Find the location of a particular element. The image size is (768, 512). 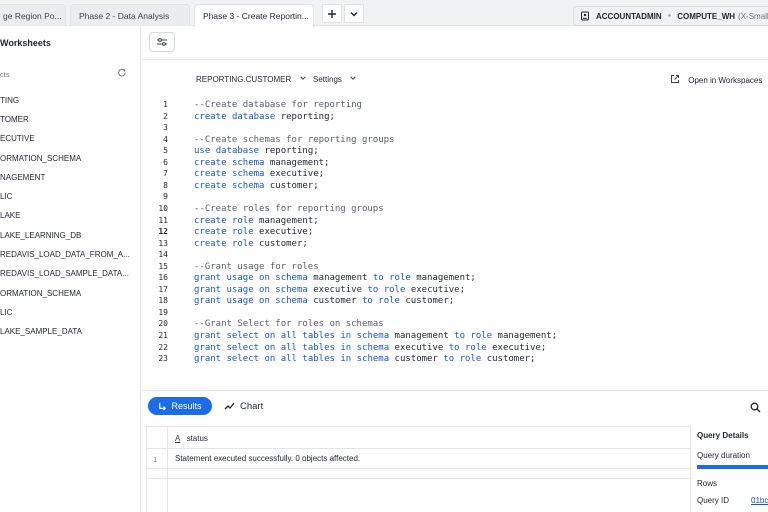

sliders-icon is located at coordinates (162, 42).